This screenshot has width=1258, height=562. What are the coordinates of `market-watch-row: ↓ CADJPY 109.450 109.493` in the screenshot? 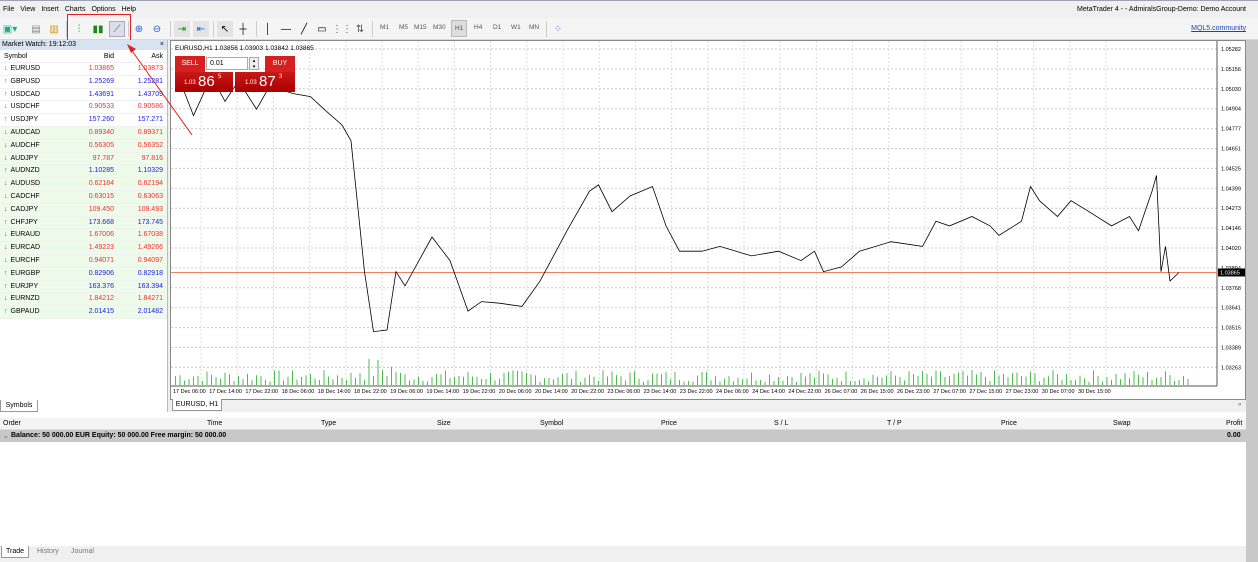 It's located at (83, 210).